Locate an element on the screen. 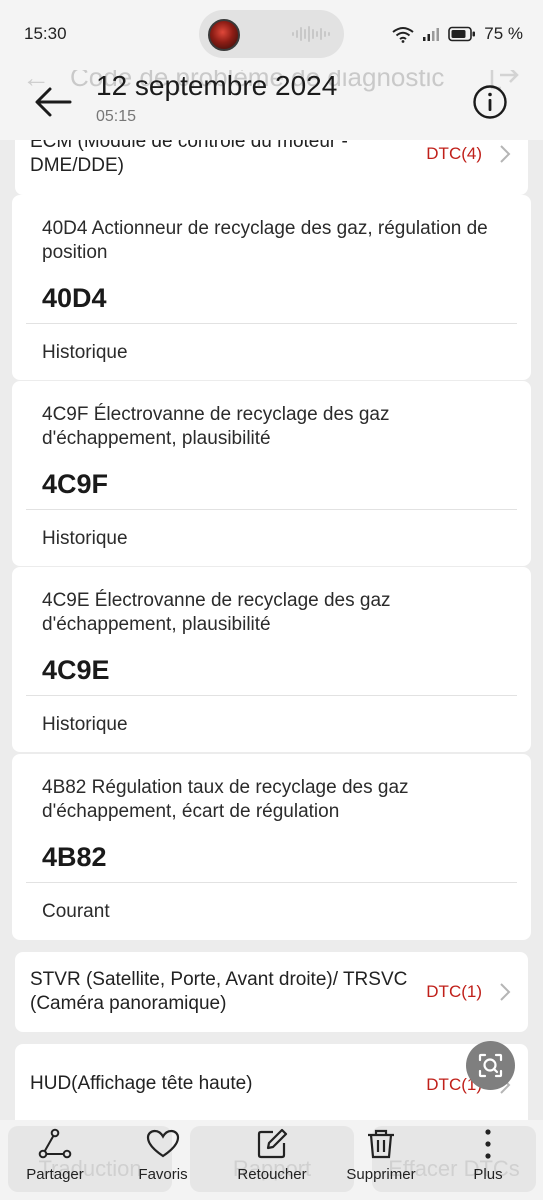 This screenshot has height=1200, width=543. more-button: Plus is located at coordinates (488, 1161).